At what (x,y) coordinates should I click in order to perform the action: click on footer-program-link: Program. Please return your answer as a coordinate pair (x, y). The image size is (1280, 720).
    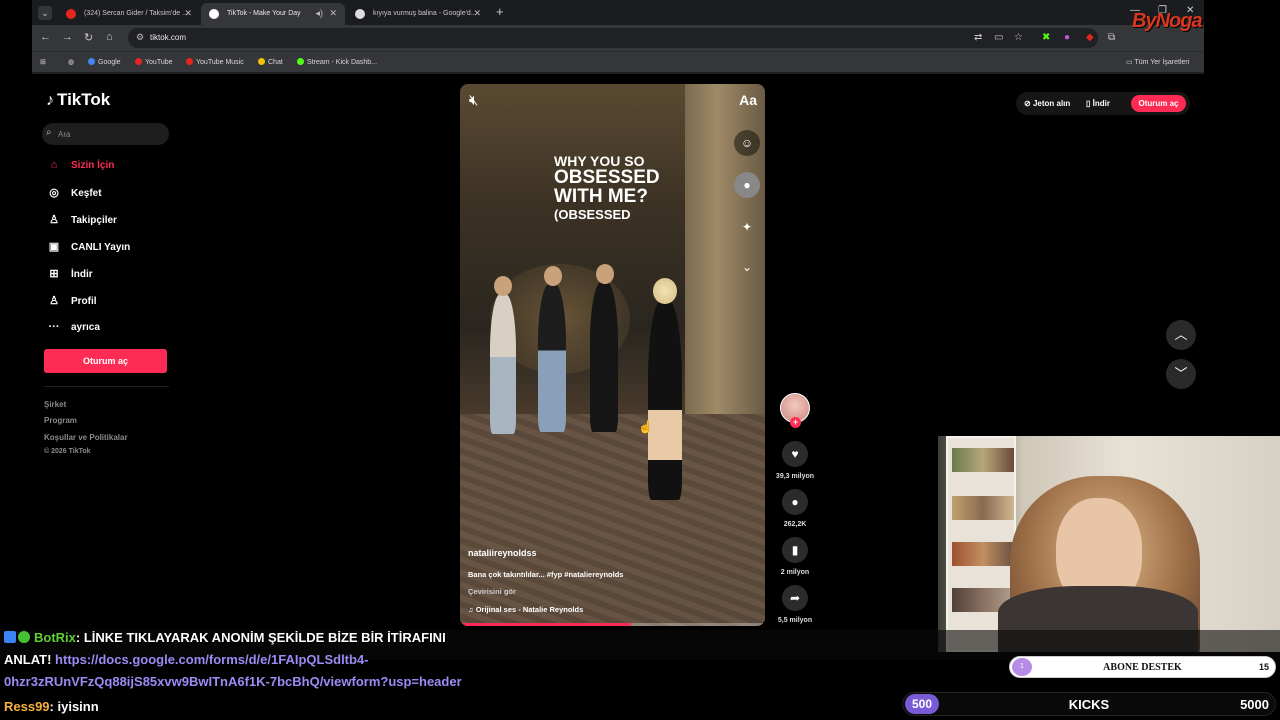
    Looking at the image, I should click on (60, 420).